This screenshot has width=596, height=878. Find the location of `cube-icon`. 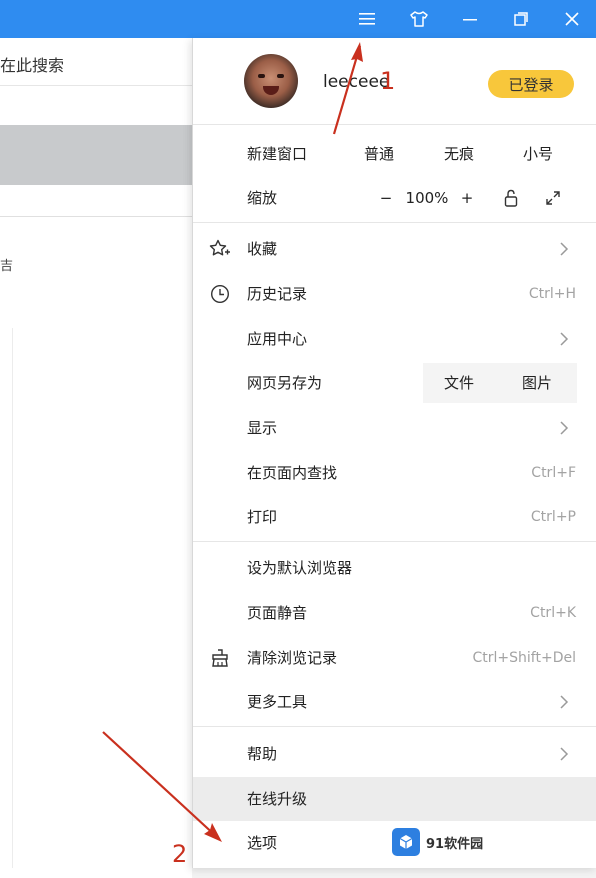

cube-icon is located at coordinates (406, 842).